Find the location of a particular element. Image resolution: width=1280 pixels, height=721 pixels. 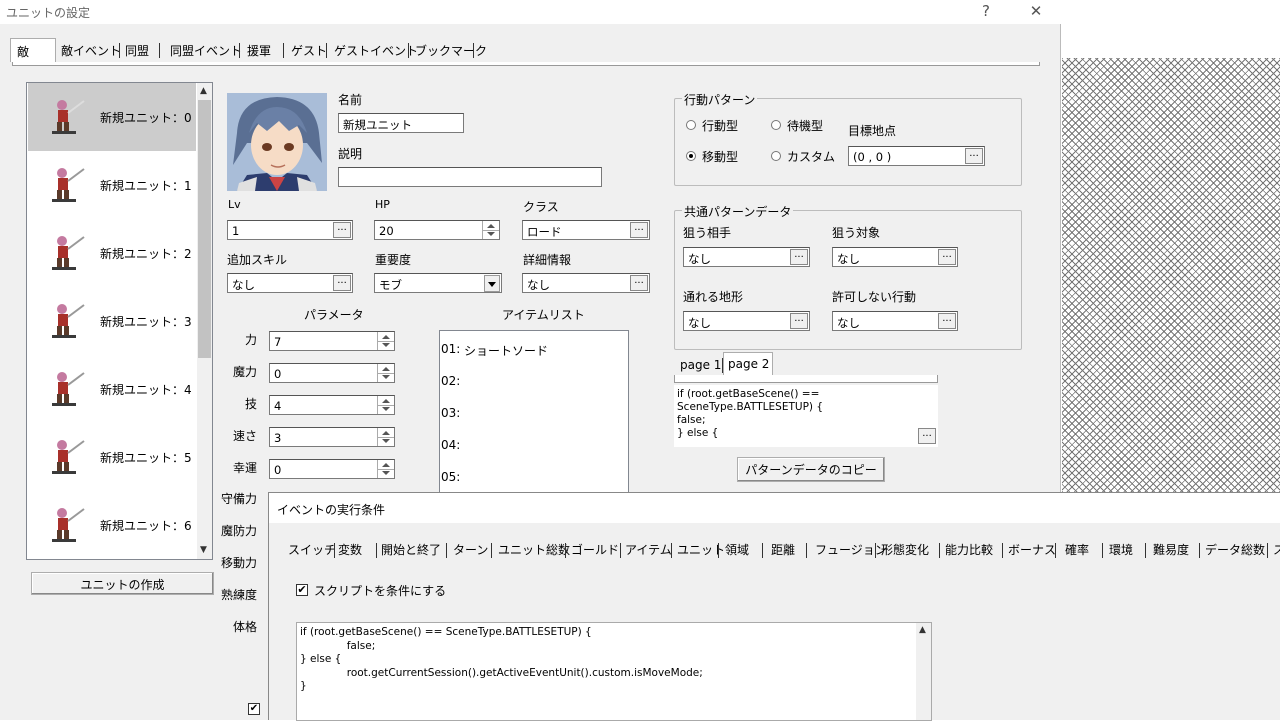

tab-data-total: データ総数 is located at coordinates (1235, 549).